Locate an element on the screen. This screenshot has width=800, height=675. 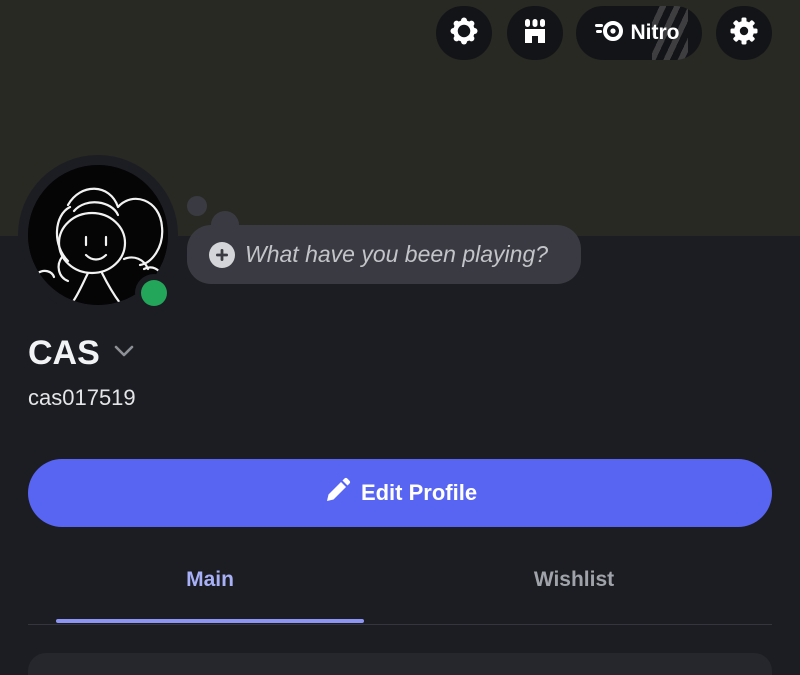
plus-icon is located at coordinates (222, 254).